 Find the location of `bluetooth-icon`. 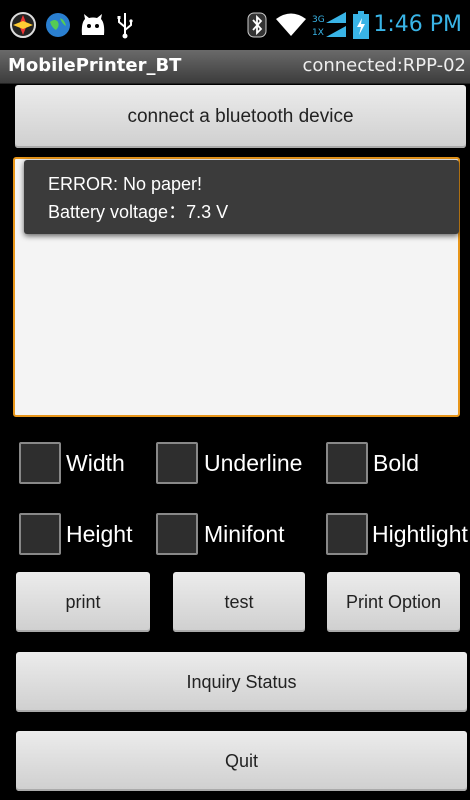

bluetooth-icon is located at coordinates (257, 25).